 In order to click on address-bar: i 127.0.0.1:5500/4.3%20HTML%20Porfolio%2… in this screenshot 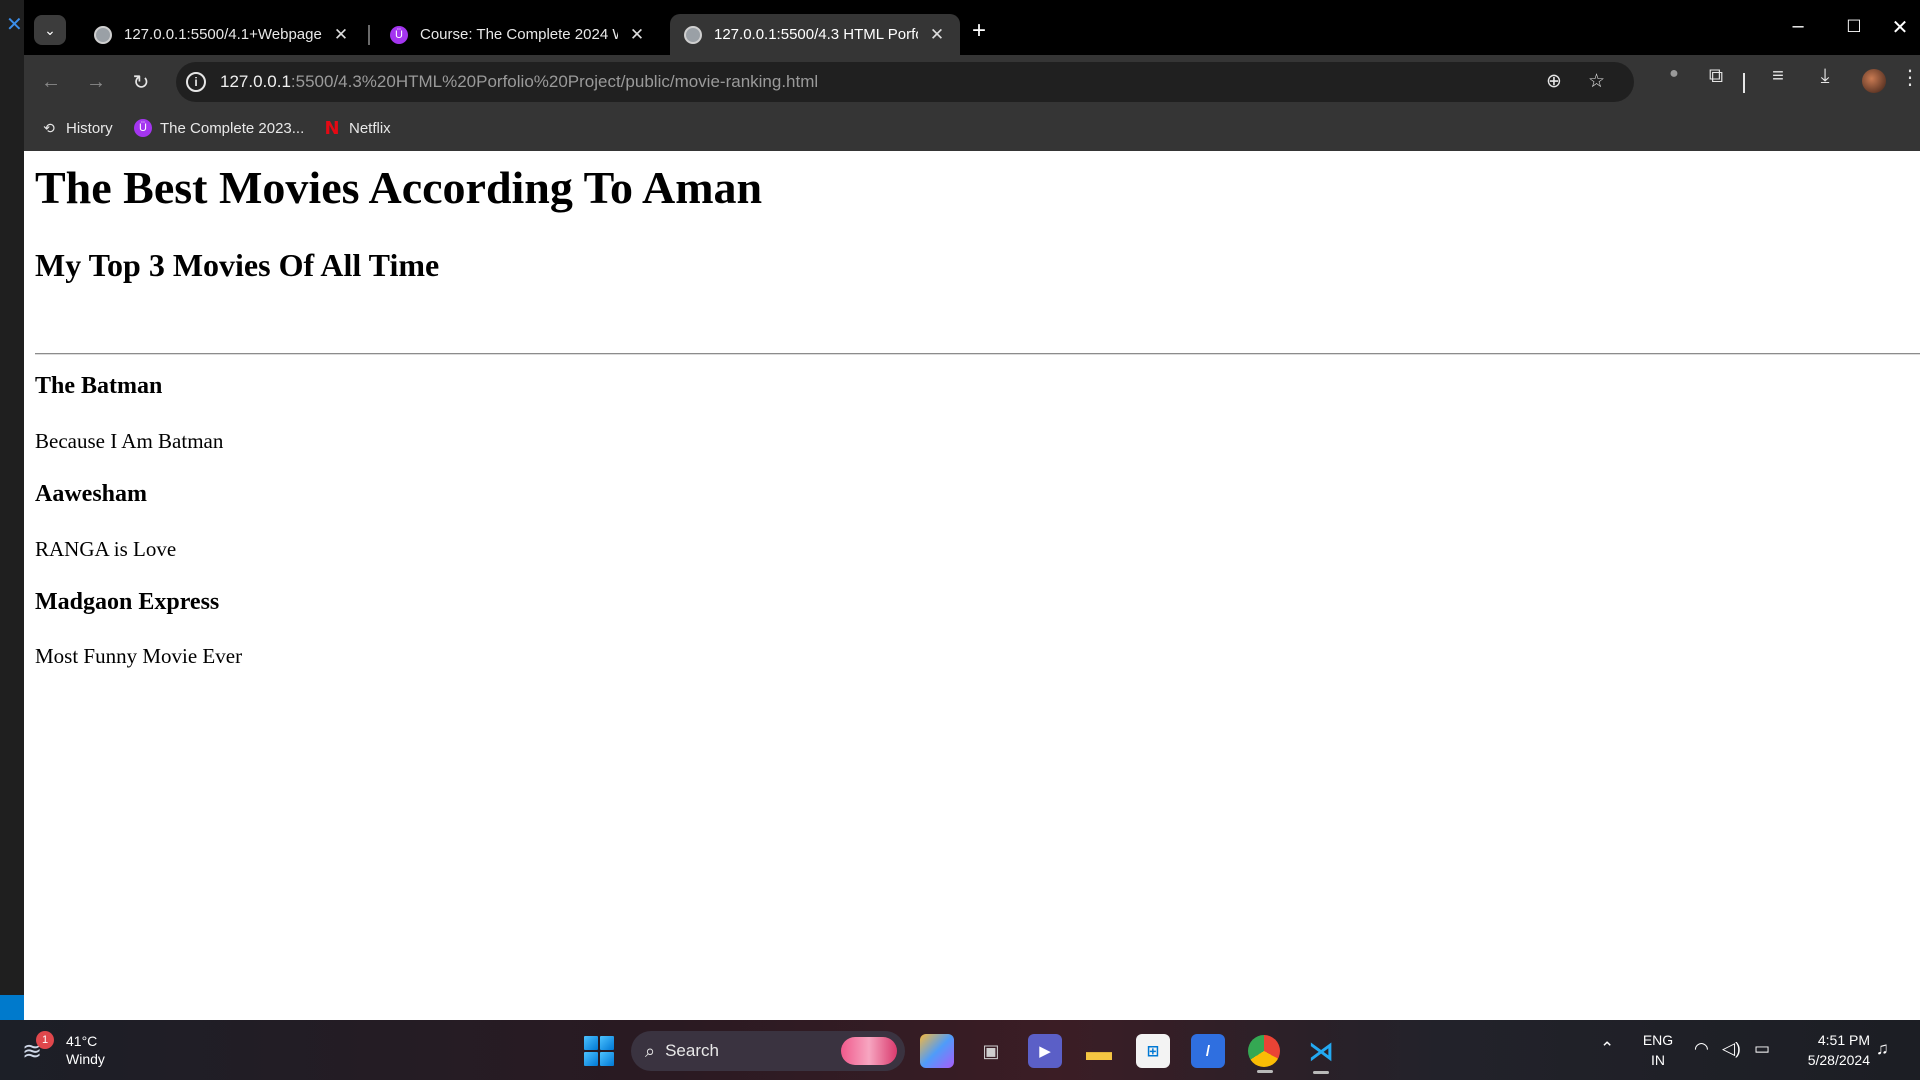, I will do `click(905, 82)`.